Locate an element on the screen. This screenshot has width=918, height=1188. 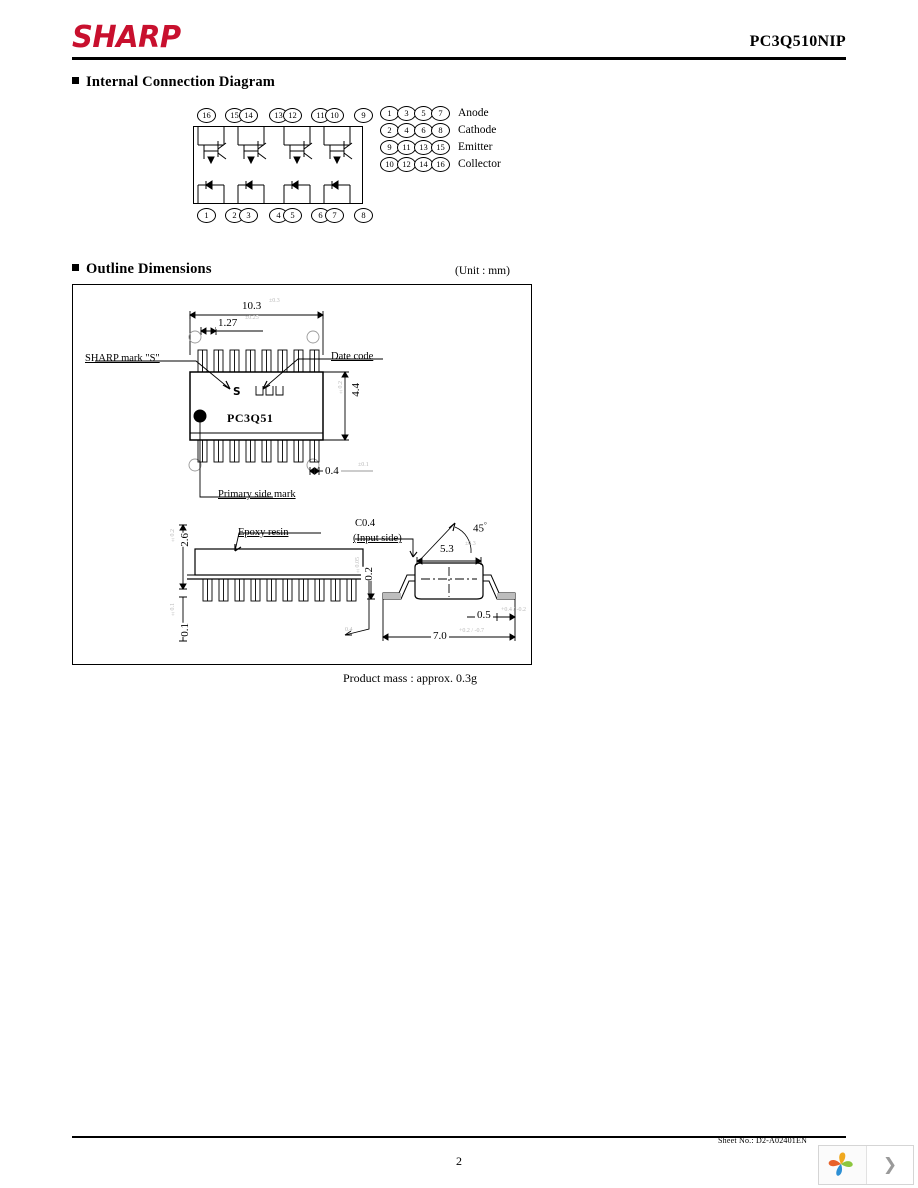
header-divider is located at coordinates (459, 58).